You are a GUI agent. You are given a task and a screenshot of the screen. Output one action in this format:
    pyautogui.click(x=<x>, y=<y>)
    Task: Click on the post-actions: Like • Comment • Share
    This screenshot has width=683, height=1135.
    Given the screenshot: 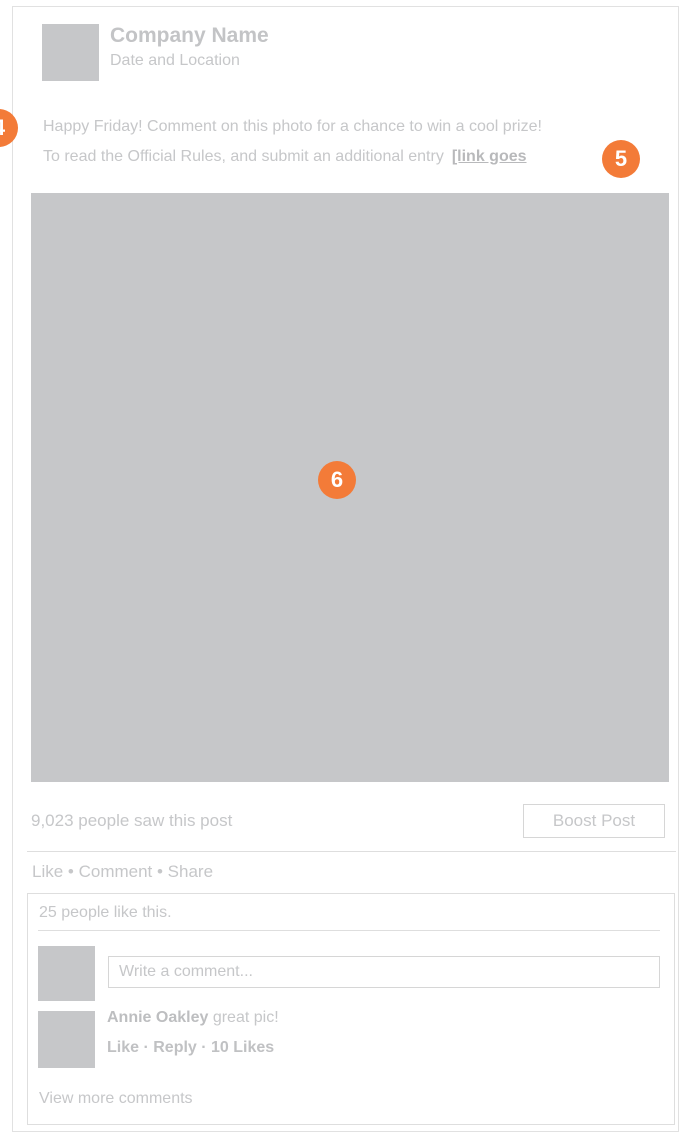 What is the action you would take?
    pyautogui.click(x=122, y=872)
    